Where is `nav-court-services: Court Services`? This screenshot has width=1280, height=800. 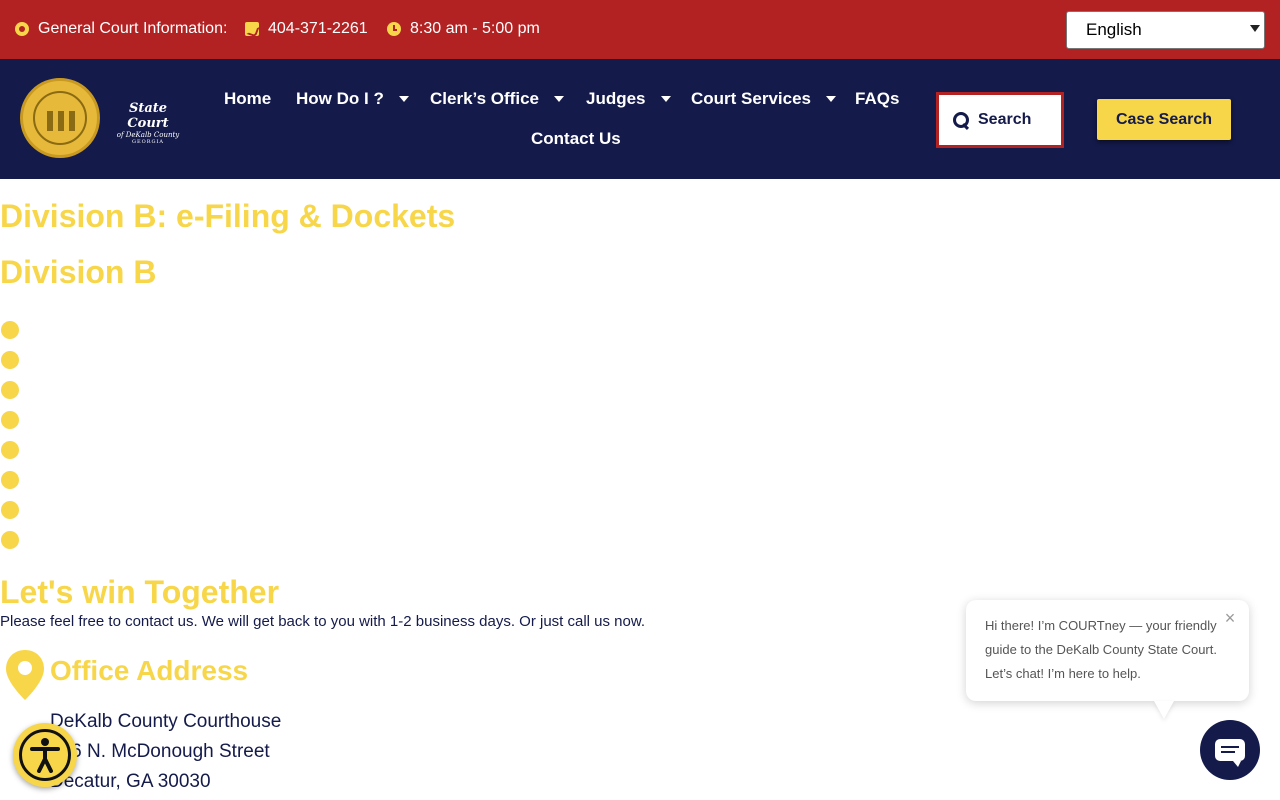
nav-court-services: Court Services is located at coordinates (763, 99).